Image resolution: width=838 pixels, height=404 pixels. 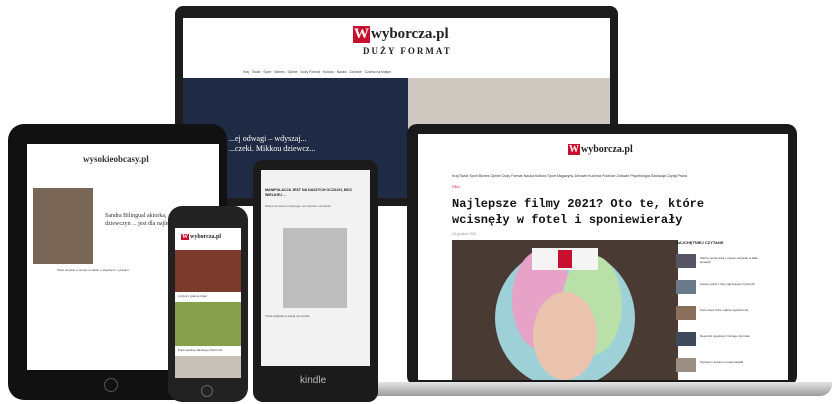 What do you see at coordinates (639, 176) in the screenshot?
I see `nav-item: Psychologia` at bounding box center [639, 176].